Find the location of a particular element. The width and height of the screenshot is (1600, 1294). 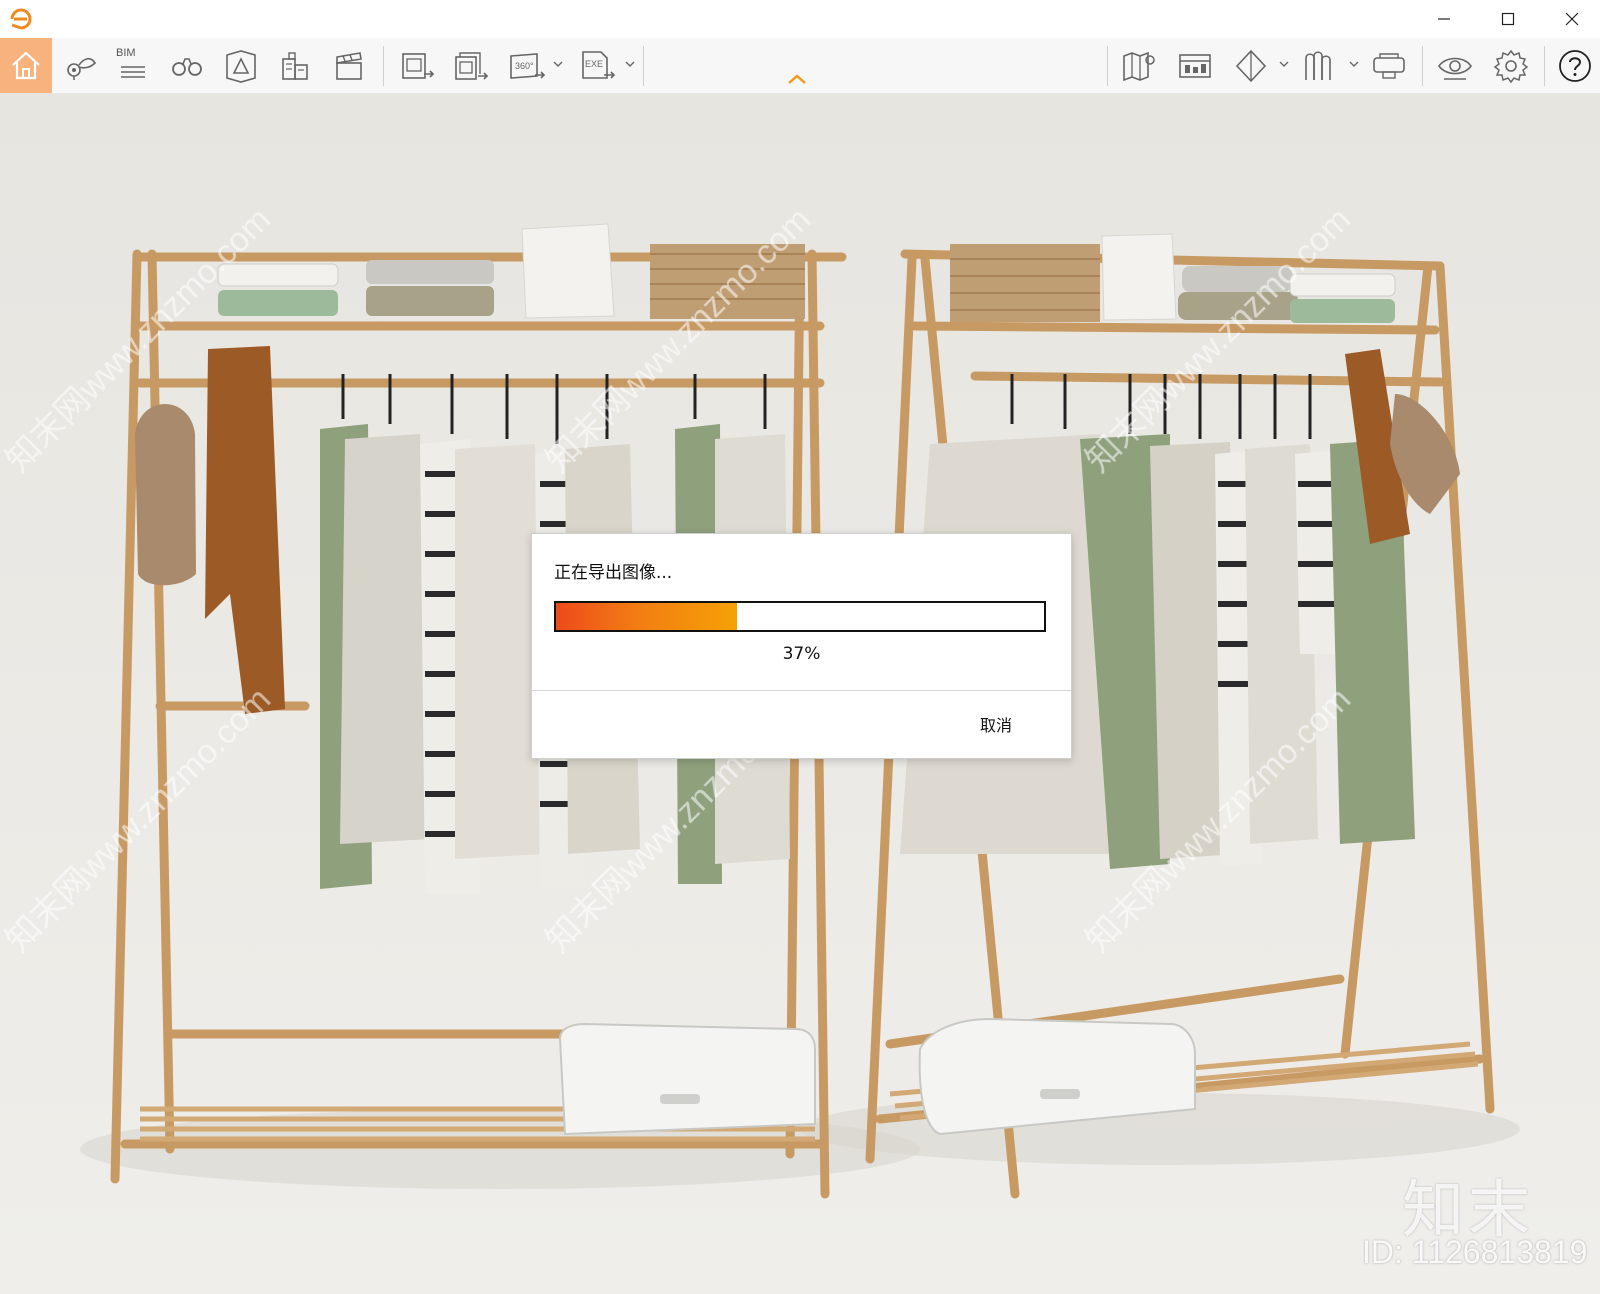

home-icon is located at coordinates (26, 65).